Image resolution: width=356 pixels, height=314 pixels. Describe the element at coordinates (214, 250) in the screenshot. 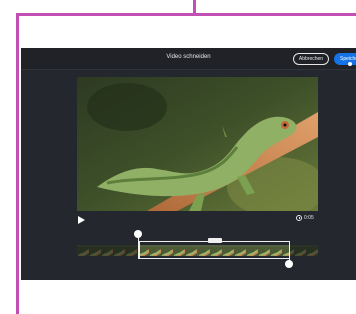

I see `trim-selection` at that location.